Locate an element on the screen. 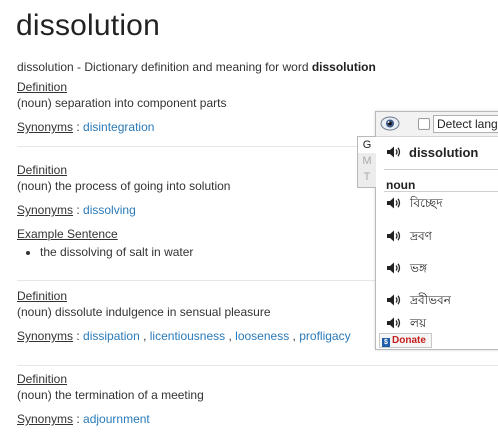 The height and width of the screenshot is (434, 498). definition-text: (noun) separation into component parts is located at coordinates (122, 103).